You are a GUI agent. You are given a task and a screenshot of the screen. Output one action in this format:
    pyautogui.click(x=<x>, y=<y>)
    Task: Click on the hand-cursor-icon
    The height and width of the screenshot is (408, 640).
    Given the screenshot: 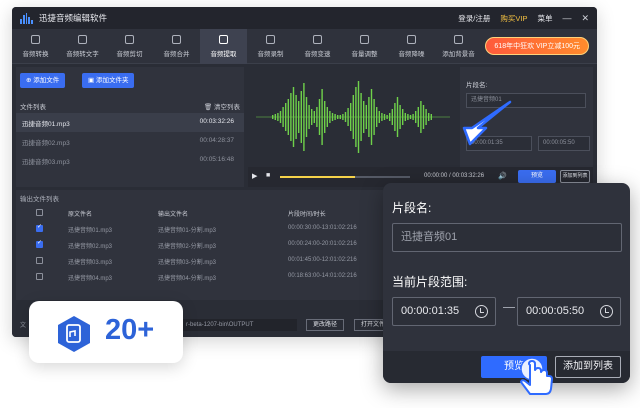 What is the action you would take?
    pyautogui.click(x=536, y=376)
    